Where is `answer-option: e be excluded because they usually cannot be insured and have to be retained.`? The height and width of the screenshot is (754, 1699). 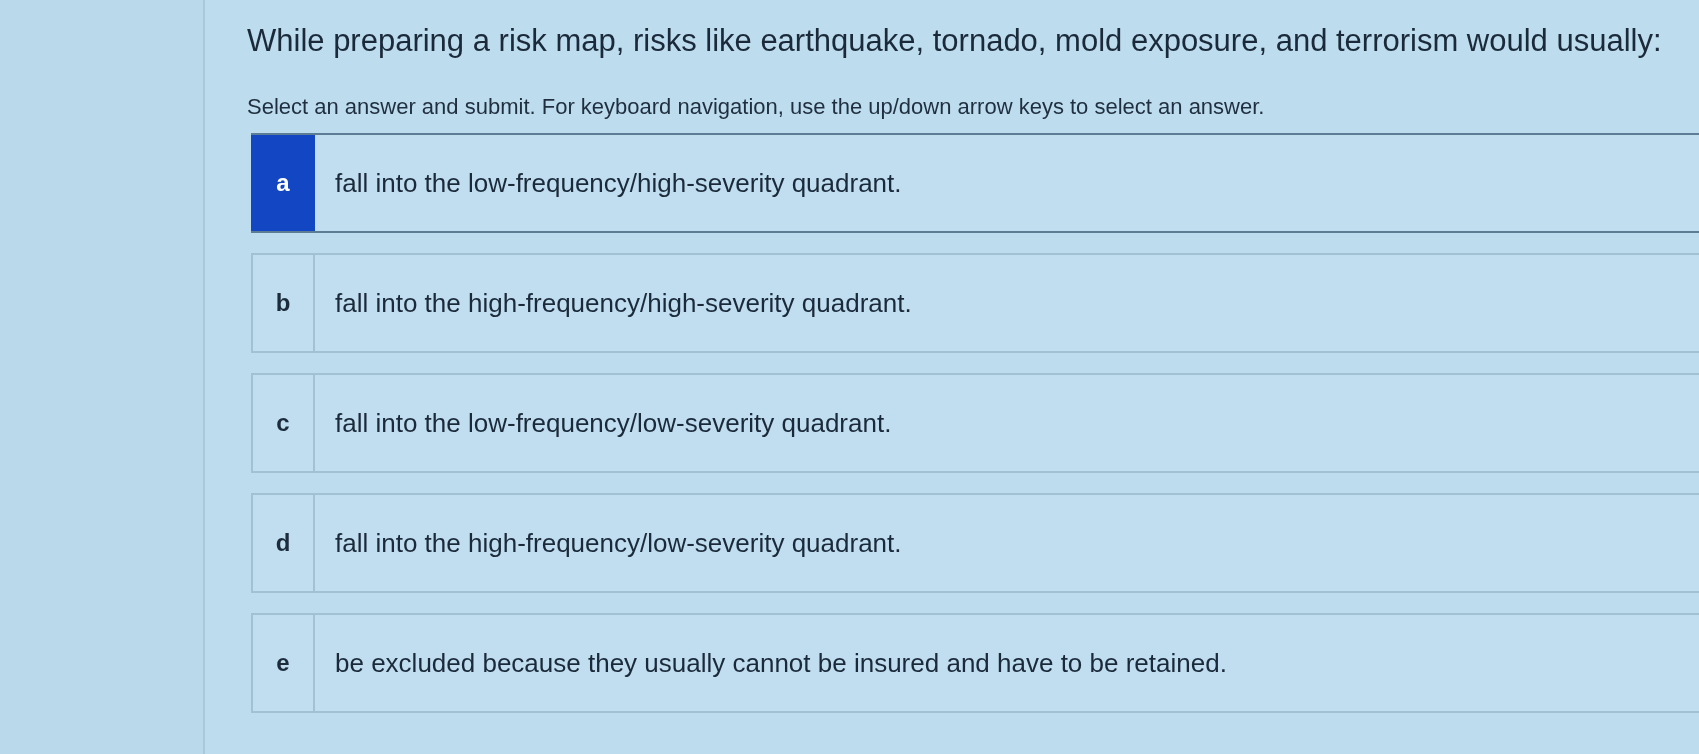 answer-option: e be excluded because they usually cannot be insured and have to be retained. is located at coordinates (975, 663).